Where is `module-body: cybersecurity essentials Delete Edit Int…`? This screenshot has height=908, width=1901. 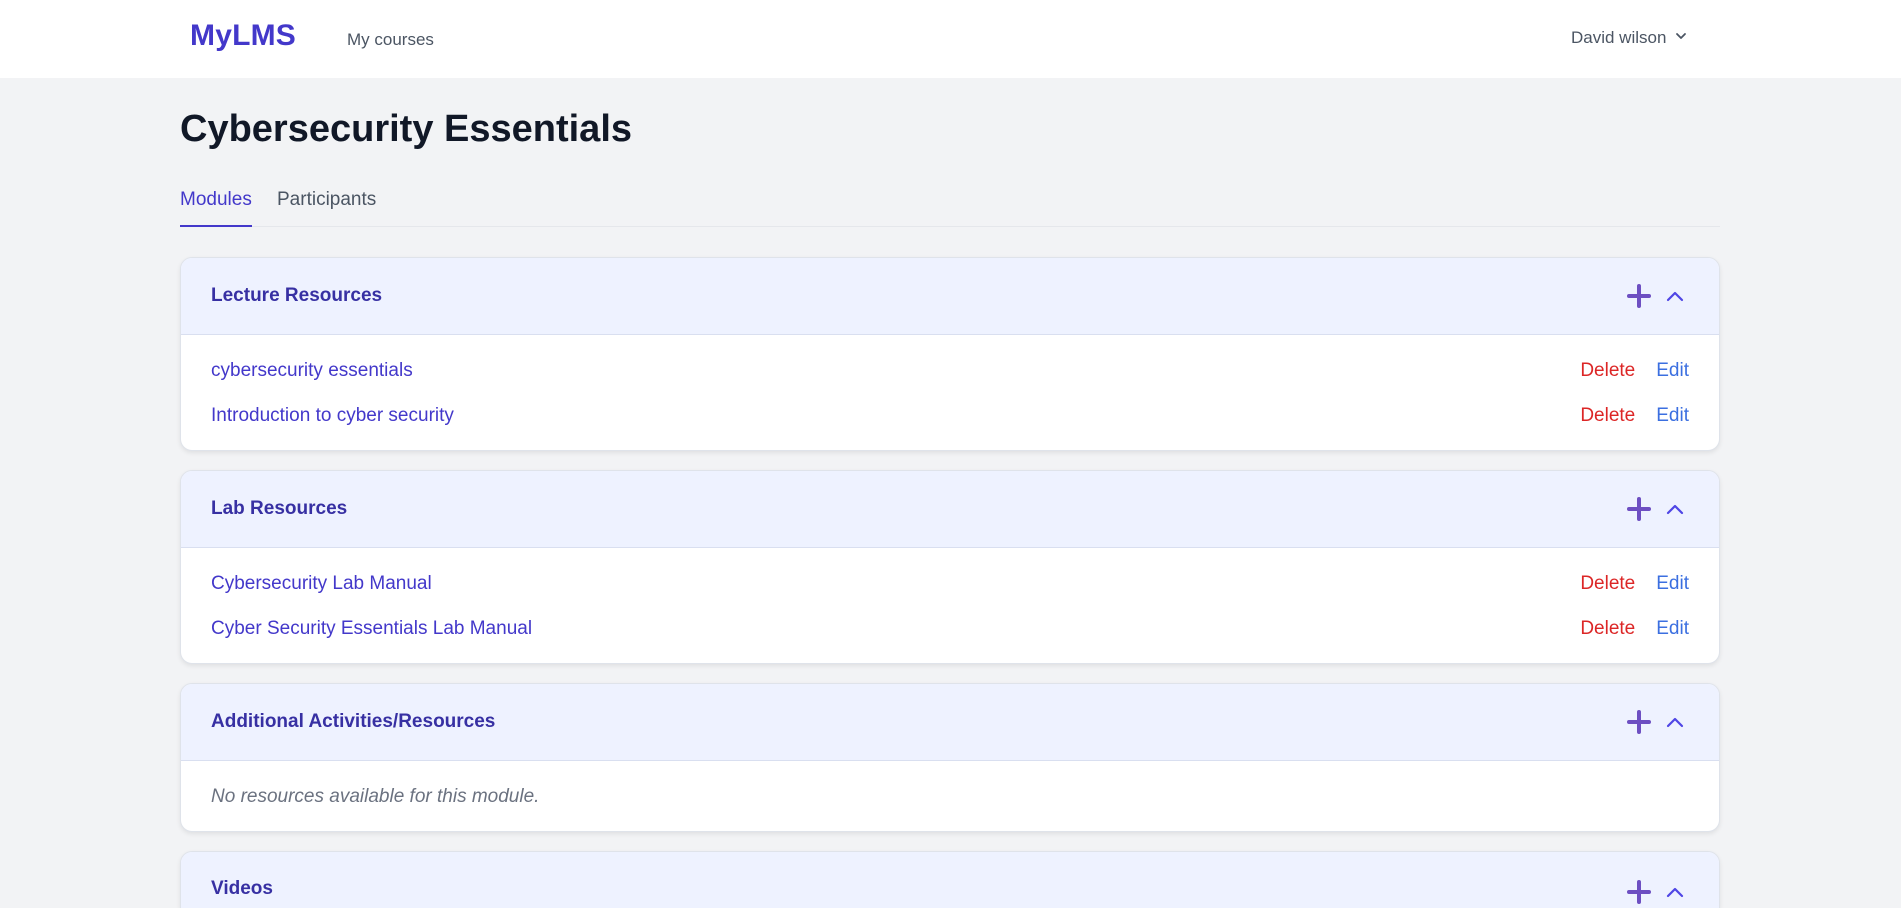
module-body: cybersecurity essentials Delete Edit Int… is located at coordinates (950, 392).